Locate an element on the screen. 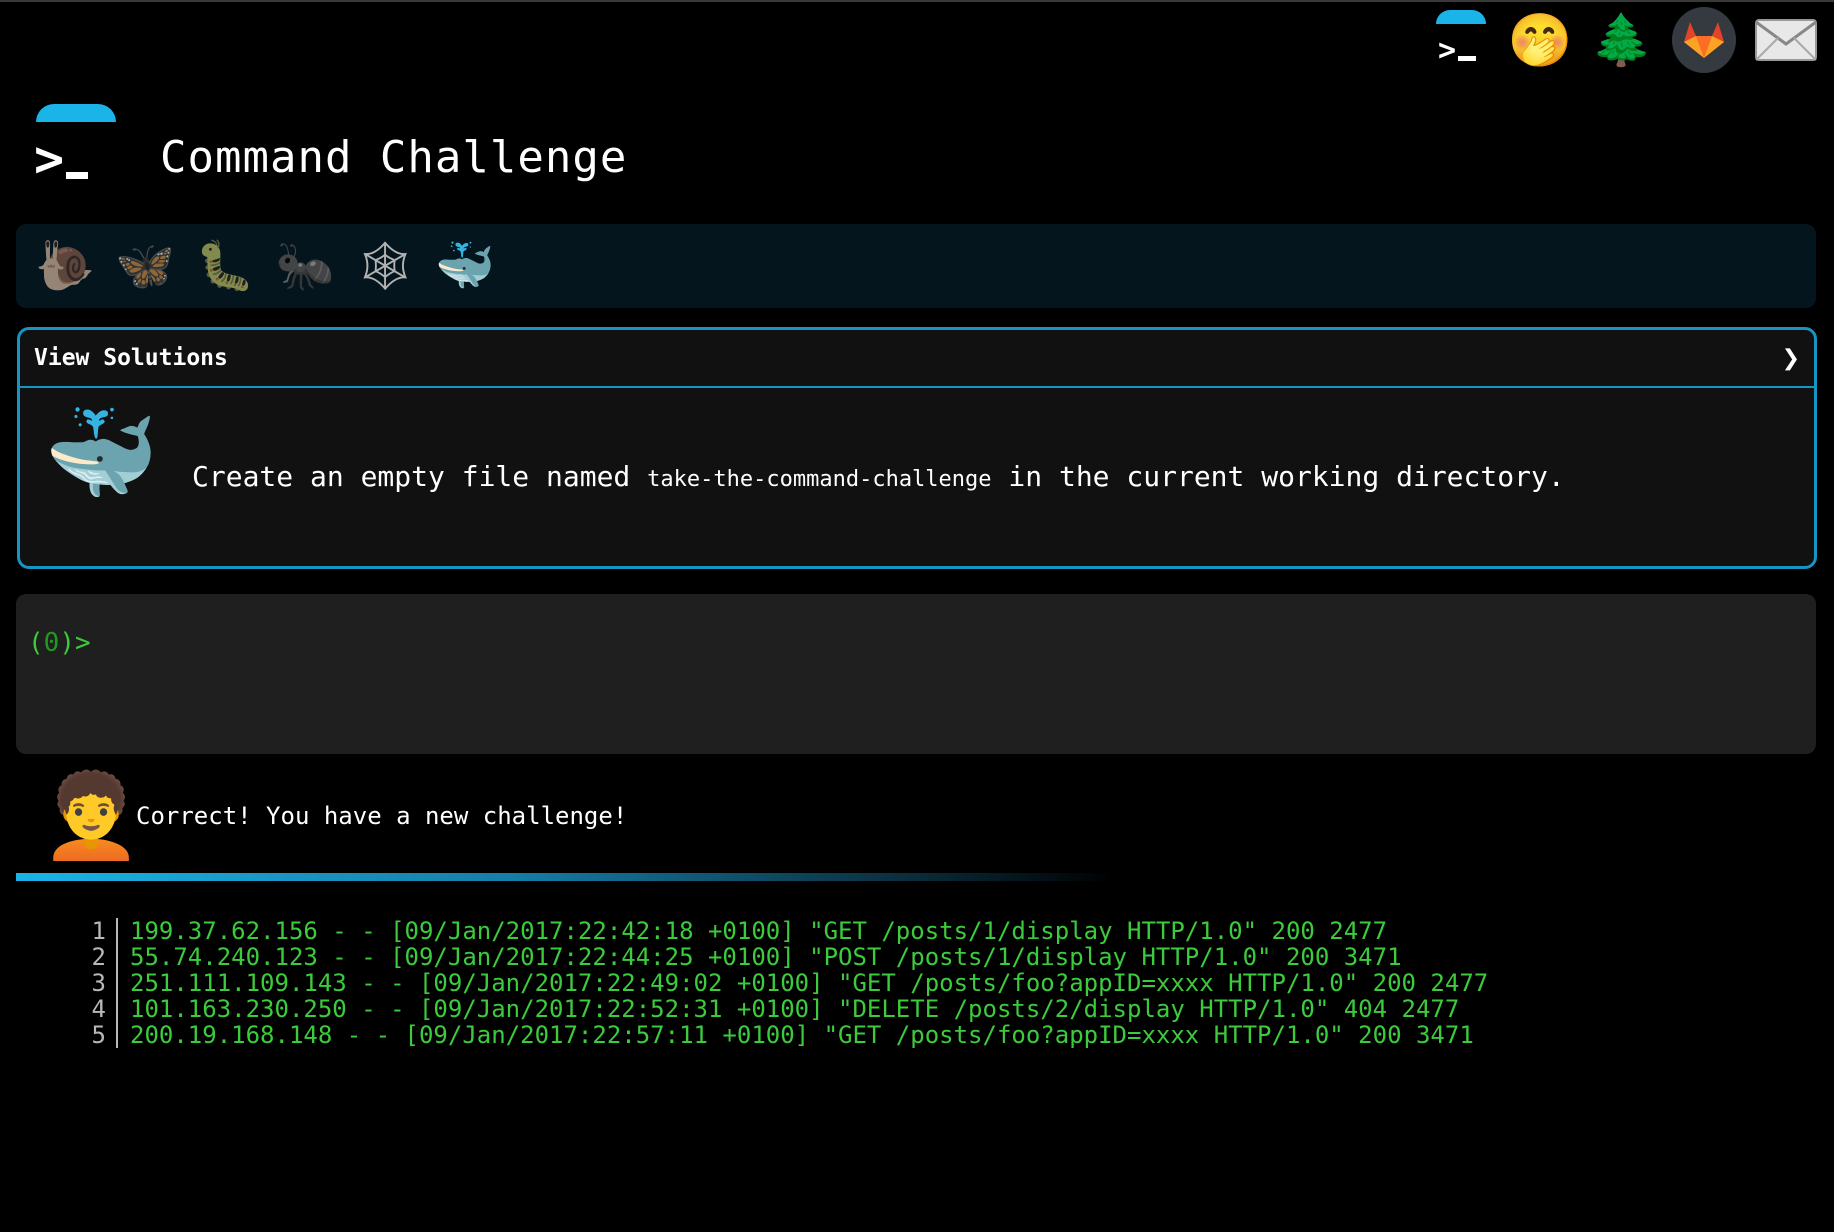 The height and width of the screenshot is (1232, 1834). task-filename: take-the-command-challenge is located at coordinates (819, 479).